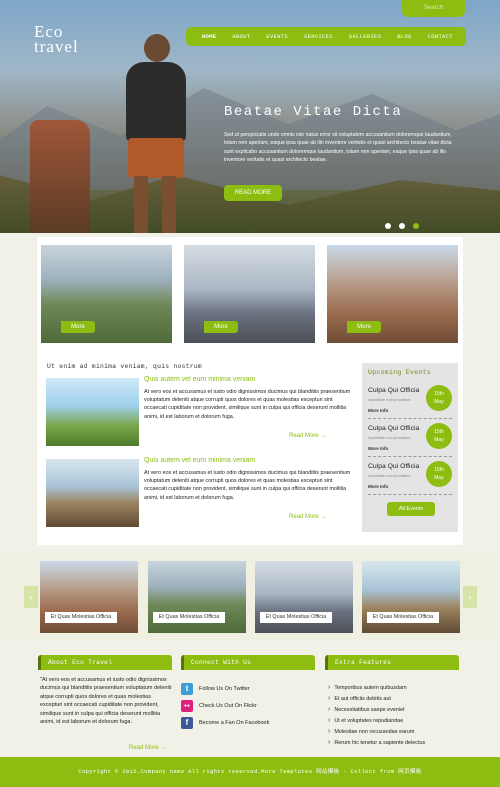 The image size is (500, 787). Describe the element at coordinates (404, 36) in the screenshot. I see `nav-blog: BLOG` at that location.